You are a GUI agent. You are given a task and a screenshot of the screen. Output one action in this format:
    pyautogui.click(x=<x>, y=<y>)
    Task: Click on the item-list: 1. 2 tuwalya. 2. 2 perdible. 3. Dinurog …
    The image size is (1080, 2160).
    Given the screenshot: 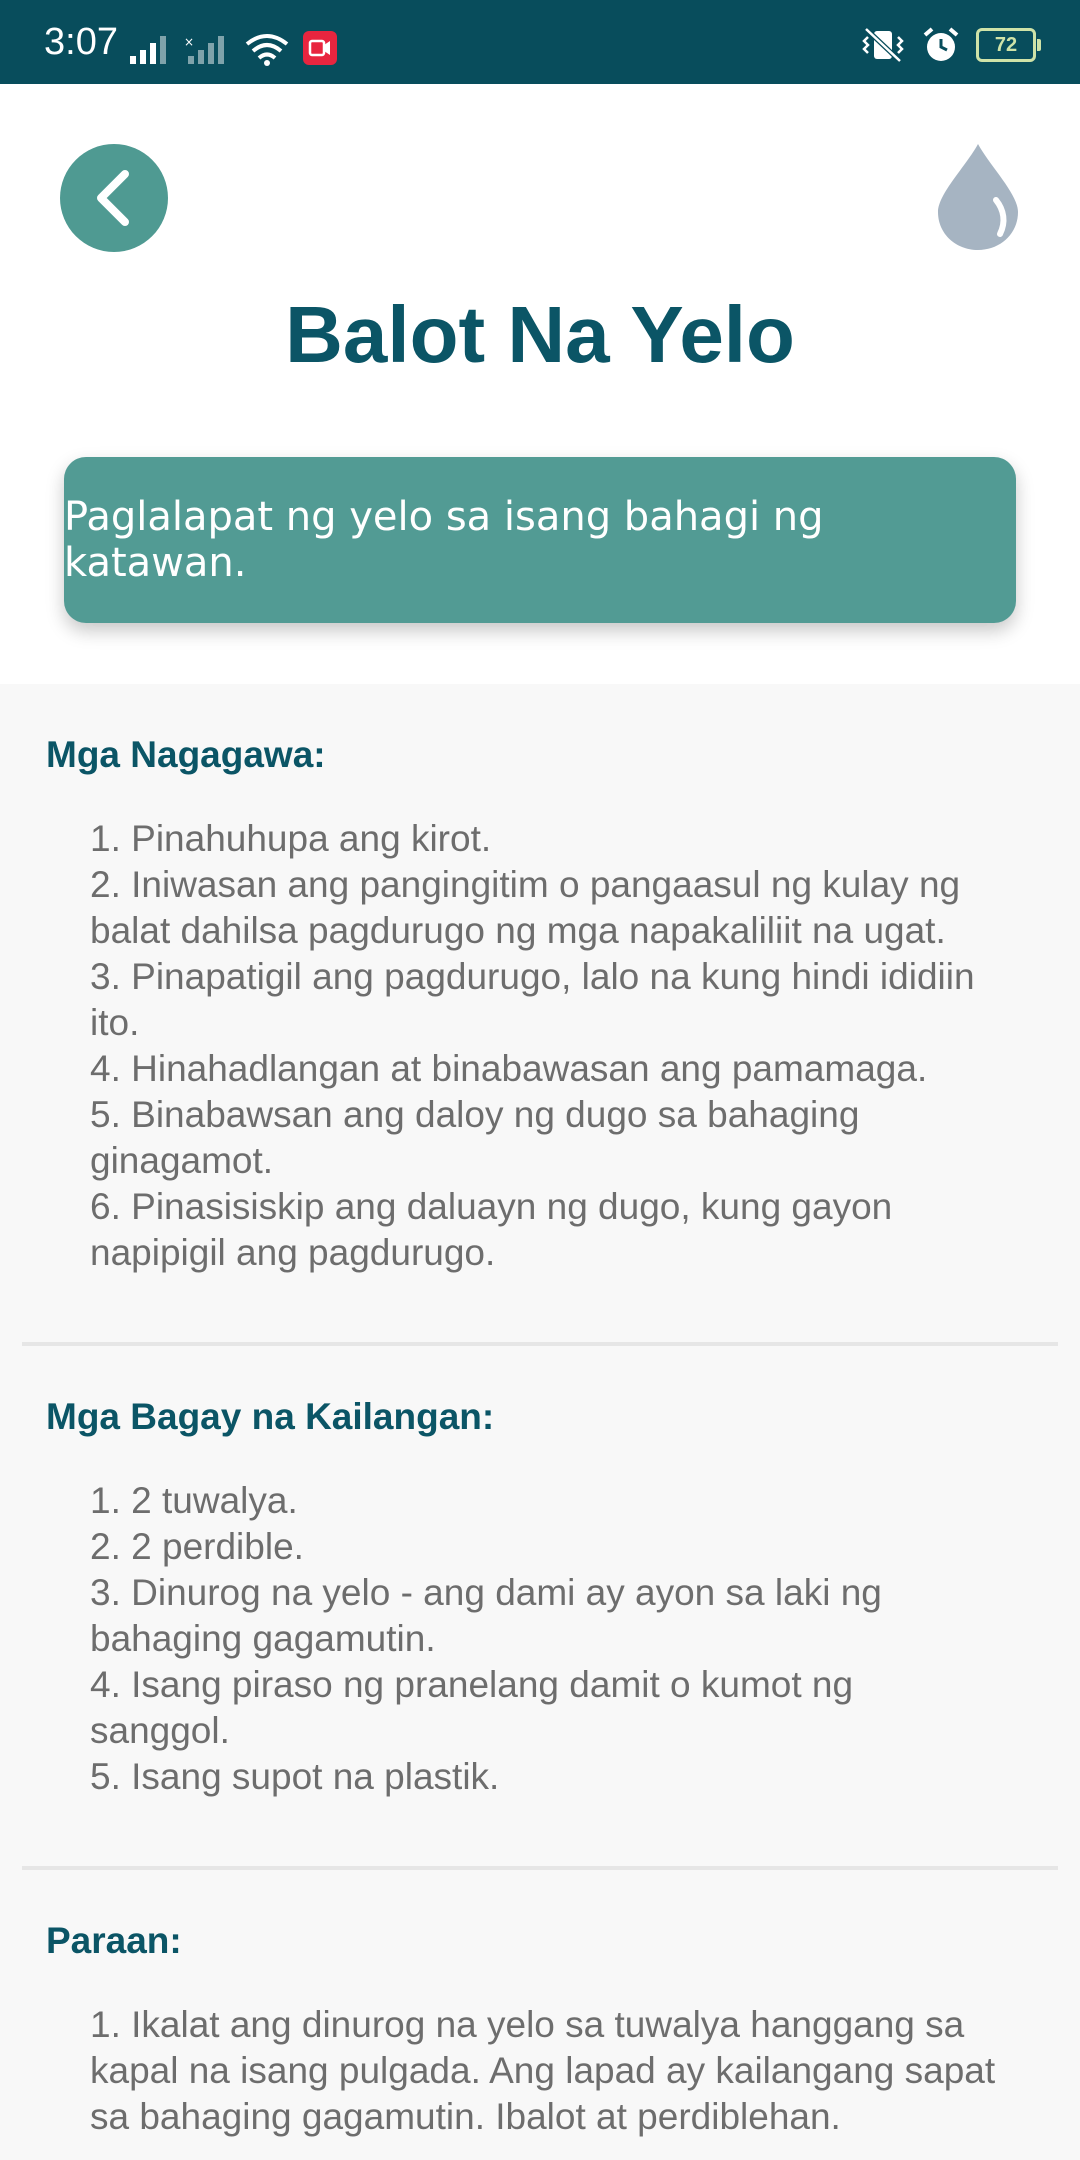 What is the action you would take?
    pyautogui.click(x=541, y=1639)
    